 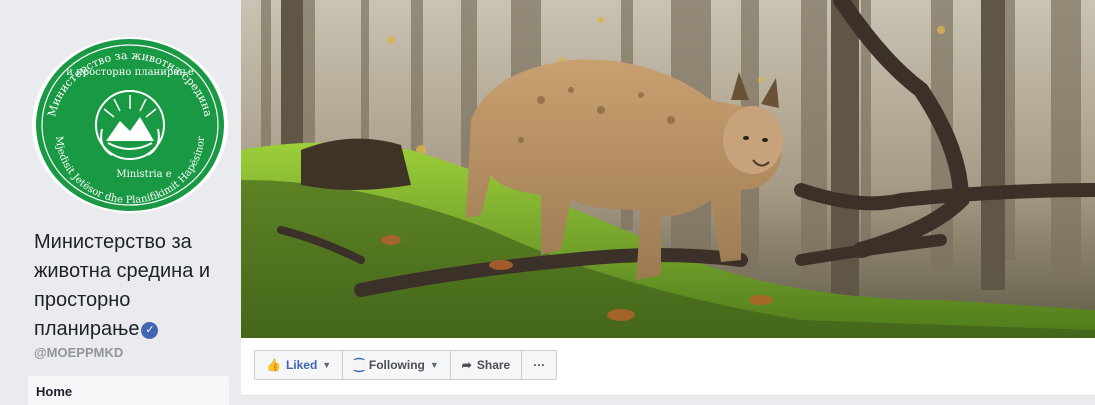 I want to click on action-button-group: 👍 Liked ▼ ⁐ Following ▼ ➦ Share ···, so click(x=406, y=365).